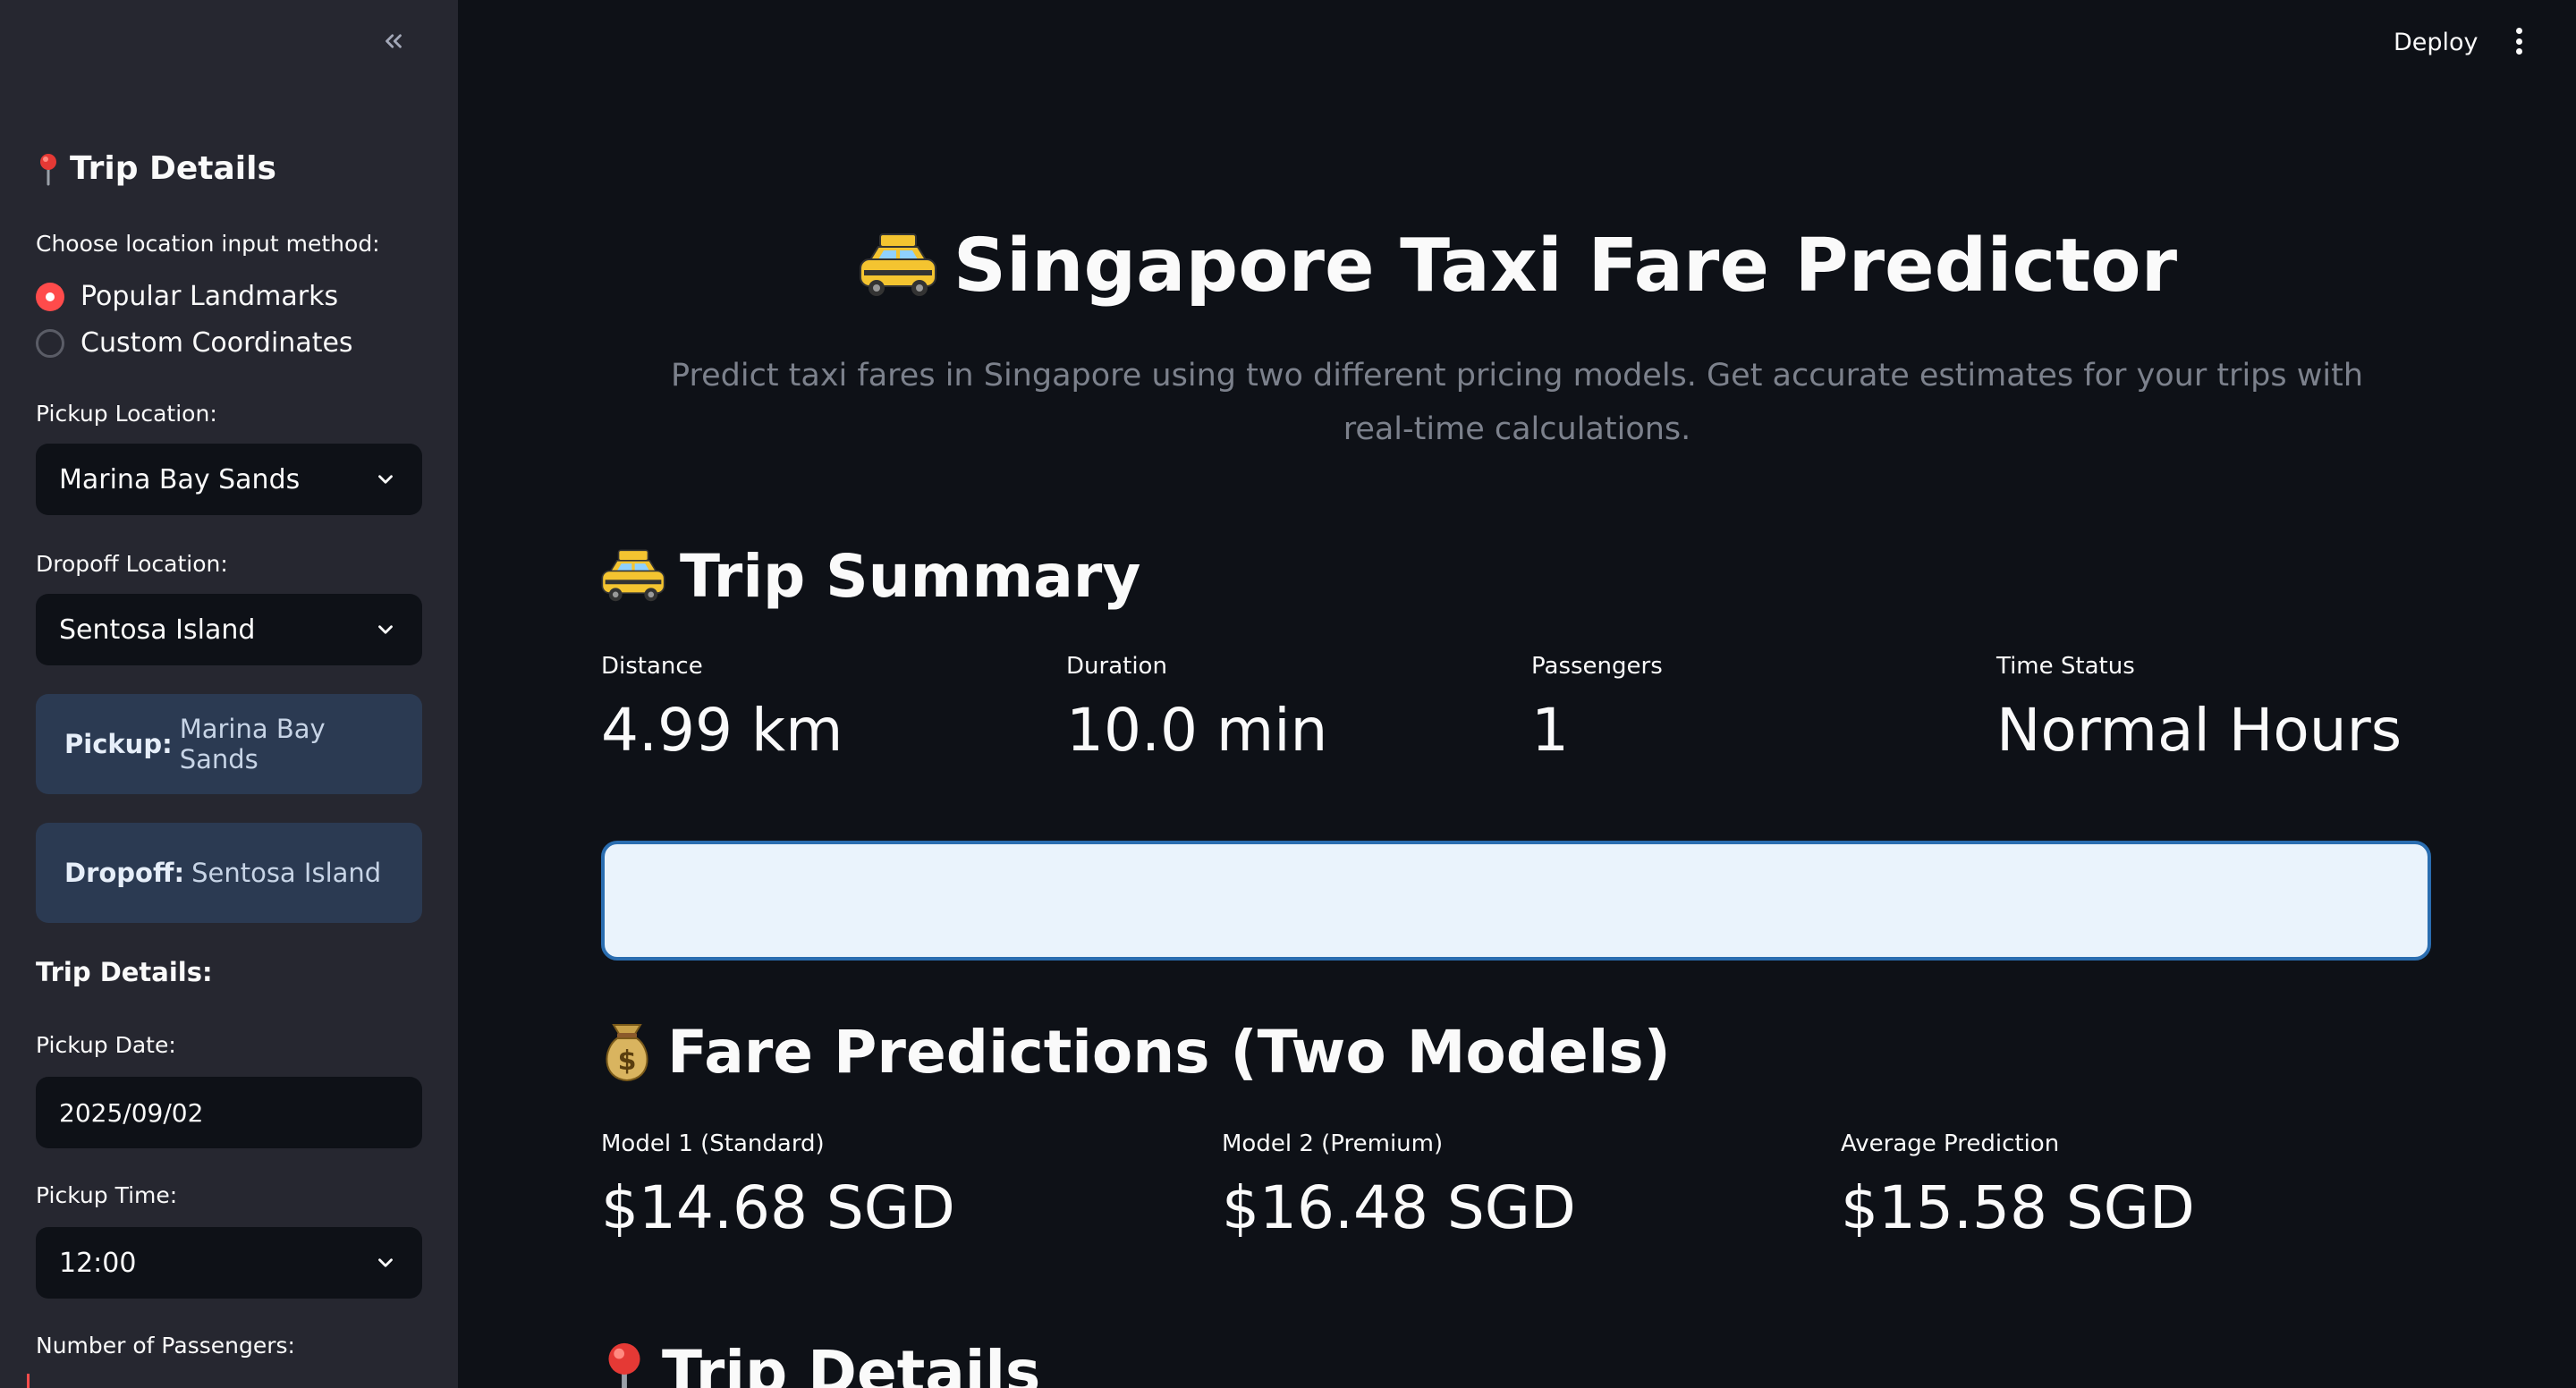 Image resolution: width=2576 pixels, height=1388 pixels. What do you see at coordinates (131, 1112) in the screenshot?
I see `pickup-date-value: 2025/09/02` at bounding box center [131, 1112].